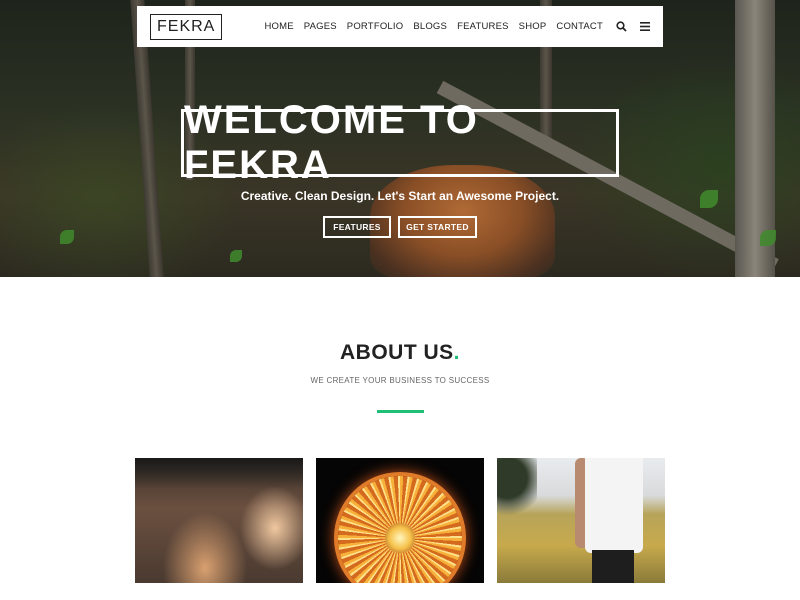 Image resolution: width=800 pixels, height=600 pixels. I want to click on search-icon, so click(621, 27).